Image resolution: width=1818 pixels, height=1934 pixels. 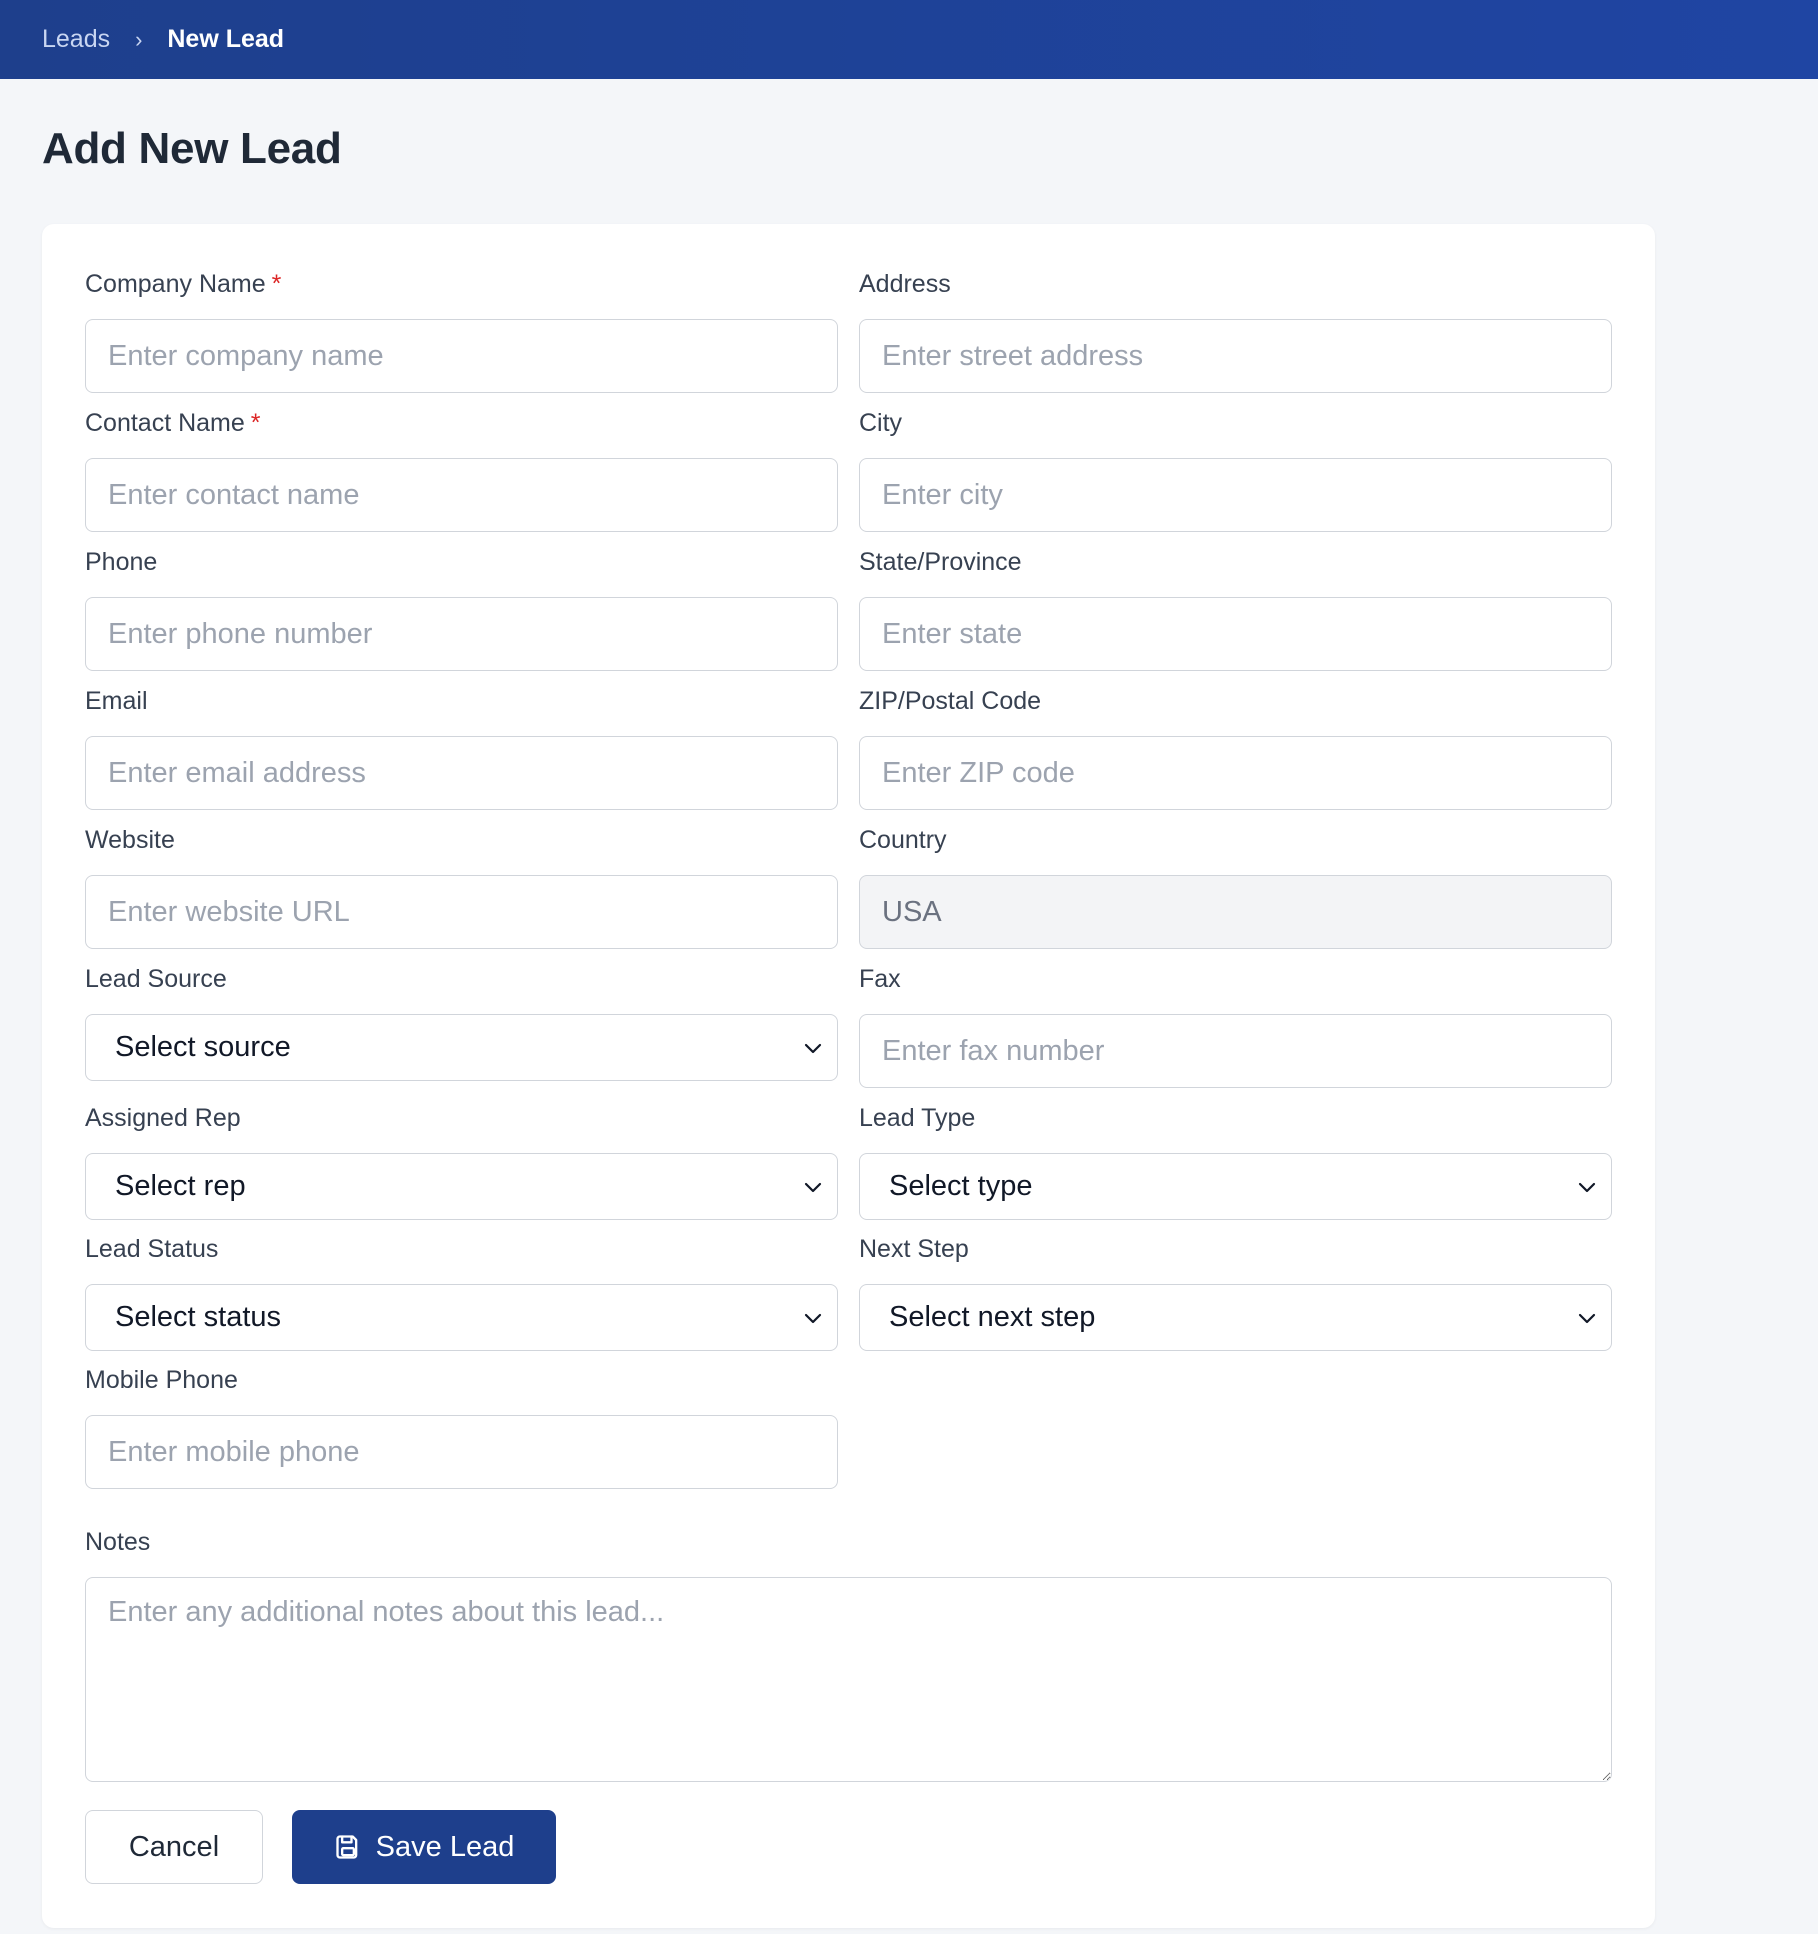 What do you see at coordinates (1235, 1051) in the screenshot?
I see `fax-input` at bounding box center [1235, 1051].